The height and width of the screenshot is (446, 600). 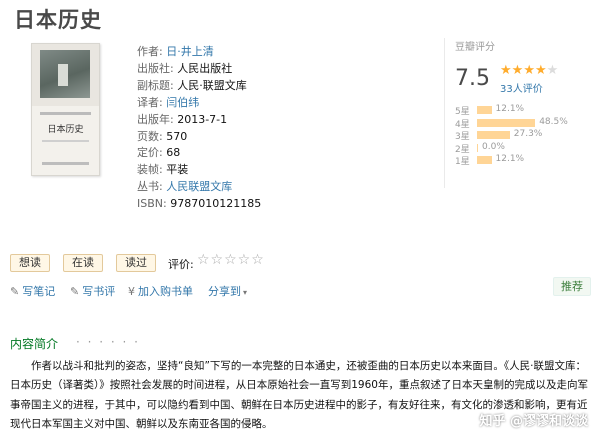 What do you see at coordinates (157, 68) in the screenshot?
I see `info-label: 出版社:` at bounding box center [157, 68].